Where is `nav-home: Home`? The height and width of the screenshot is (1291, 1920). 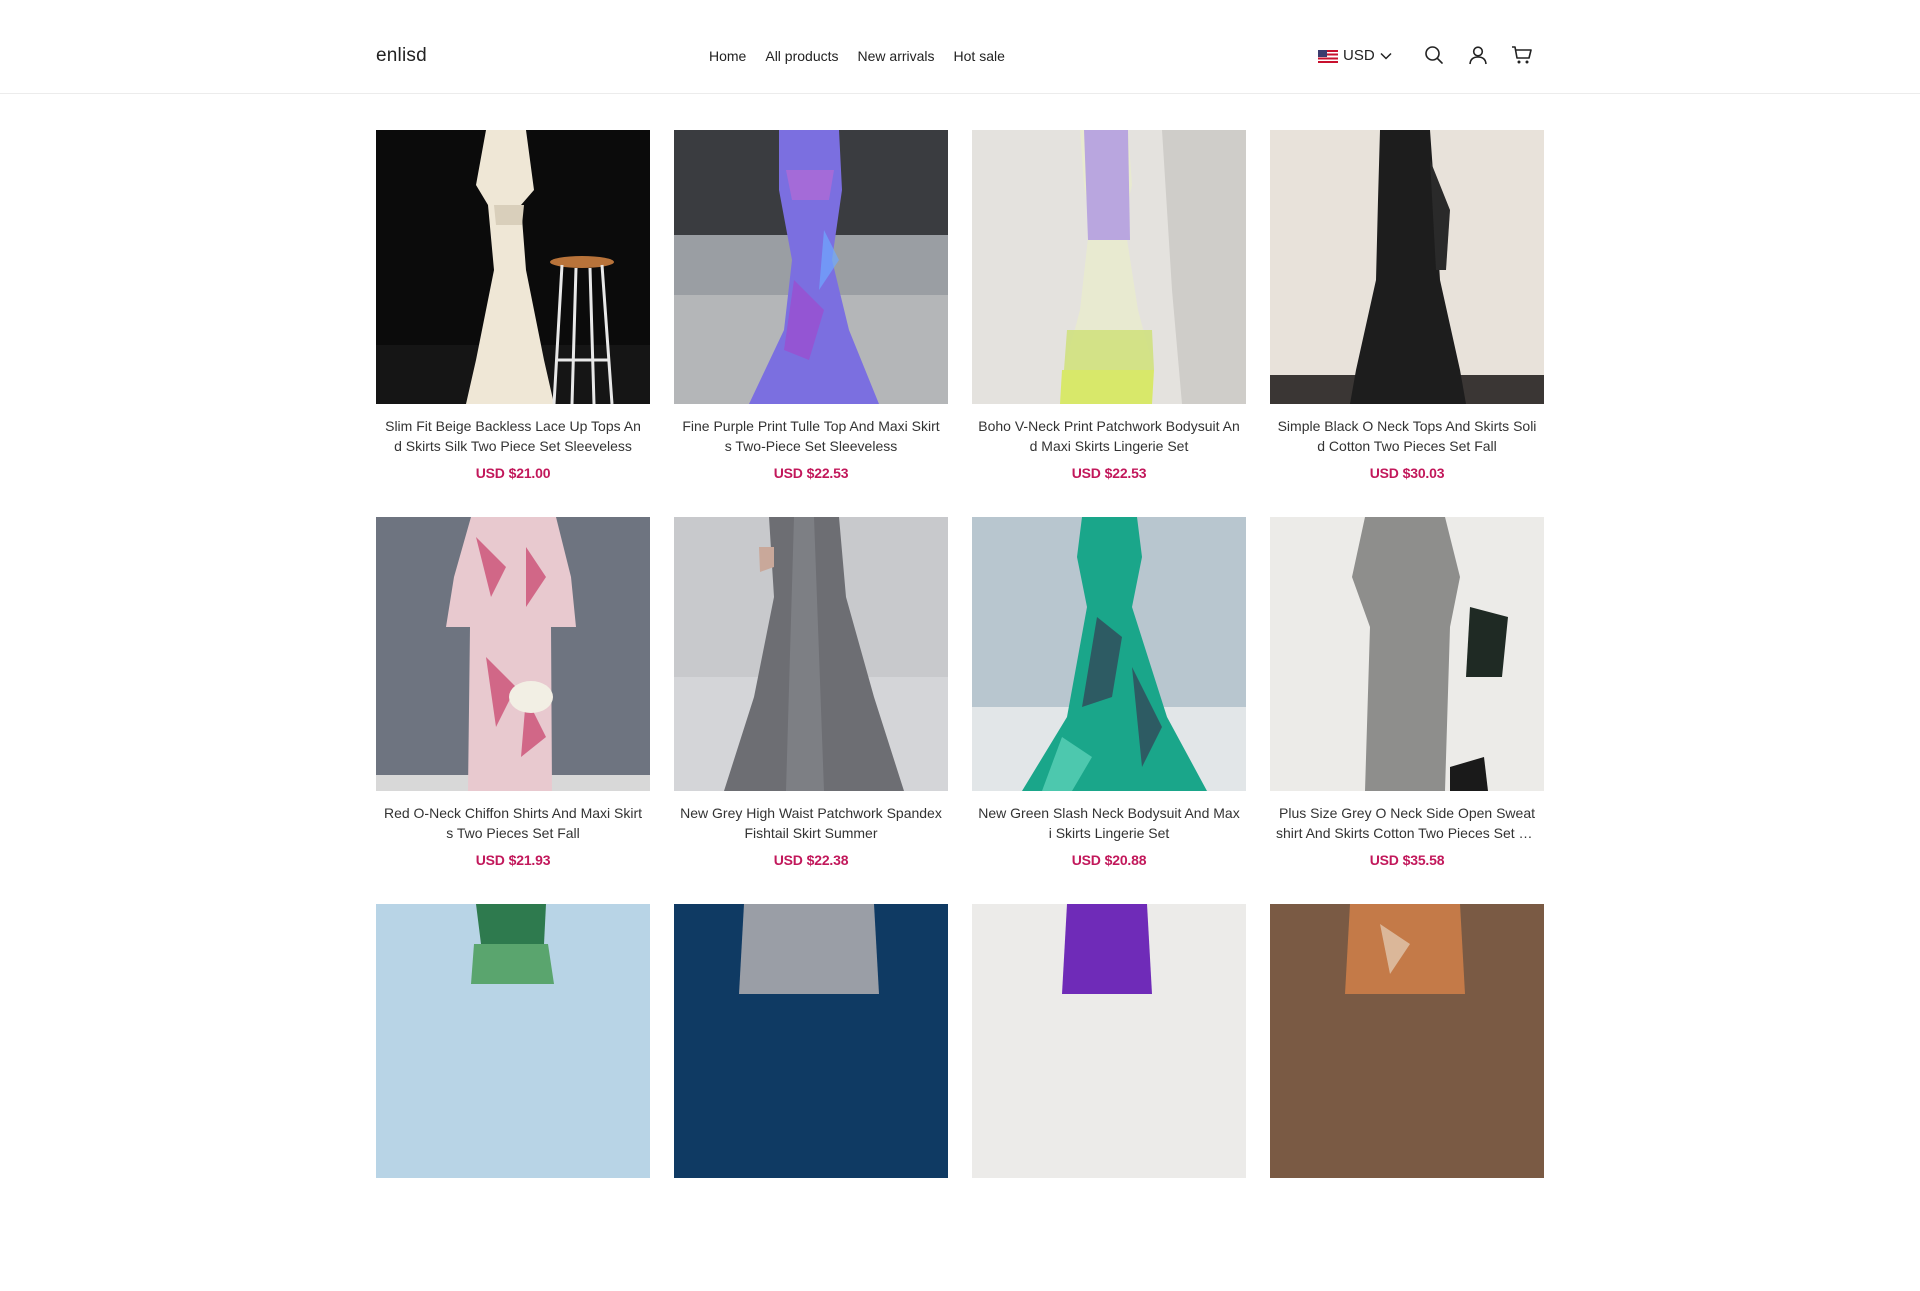 nav-home: Home is located at coordinates (727, 56).